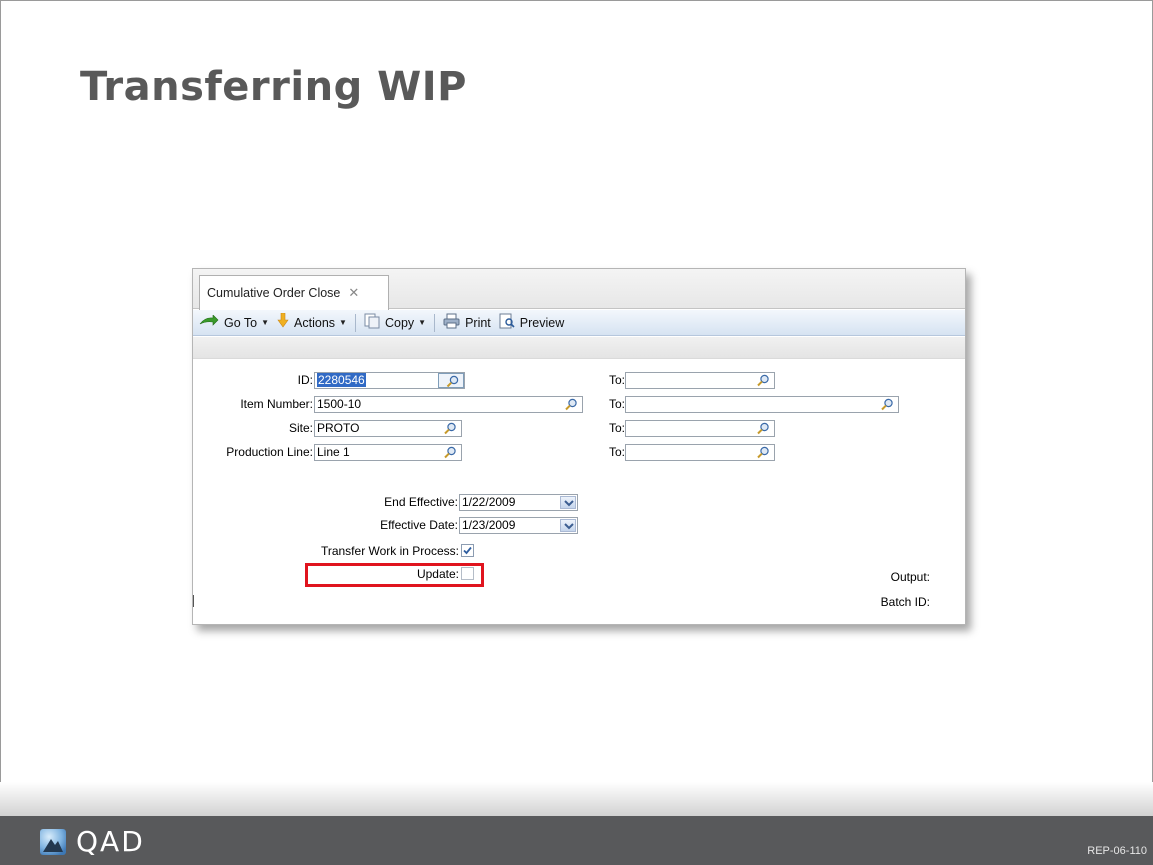 The width and height of the screenshot is (1153, 865). I want to click on transfer-wip-label: Transfer Work in Process:, so click(389, 551).